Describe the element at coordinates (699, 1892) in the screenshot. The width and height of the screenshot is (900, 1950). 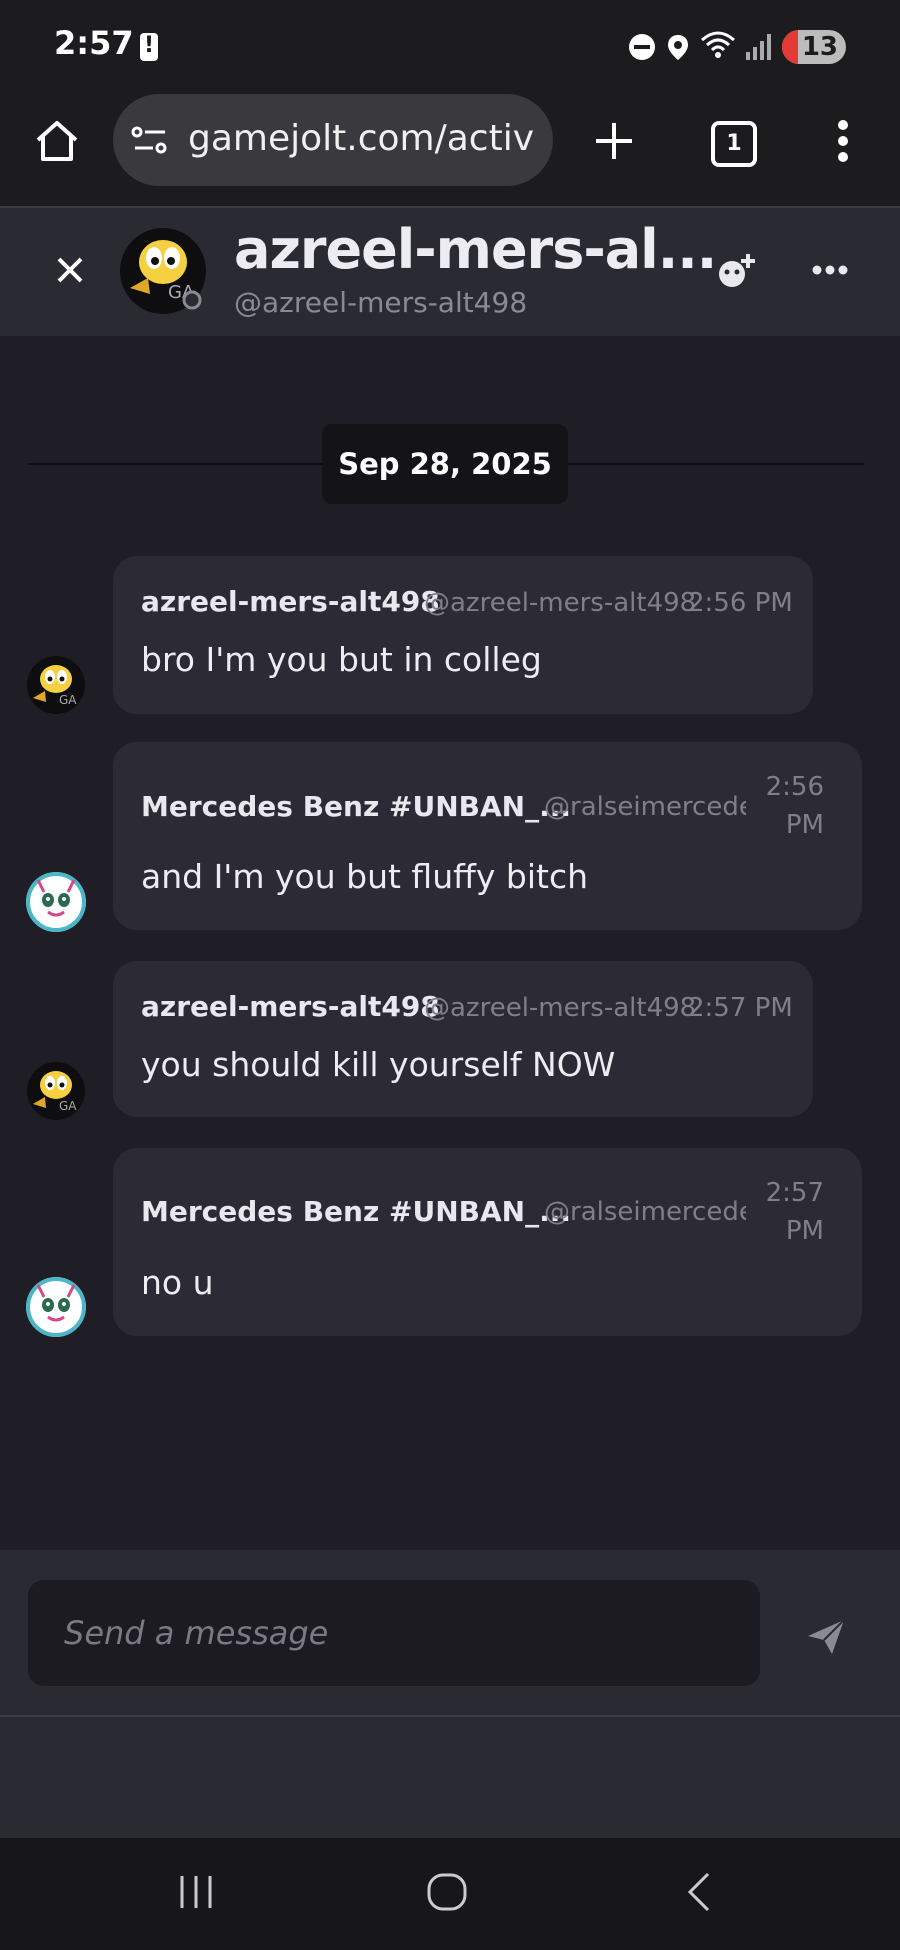
I see `back-icon` at that location.